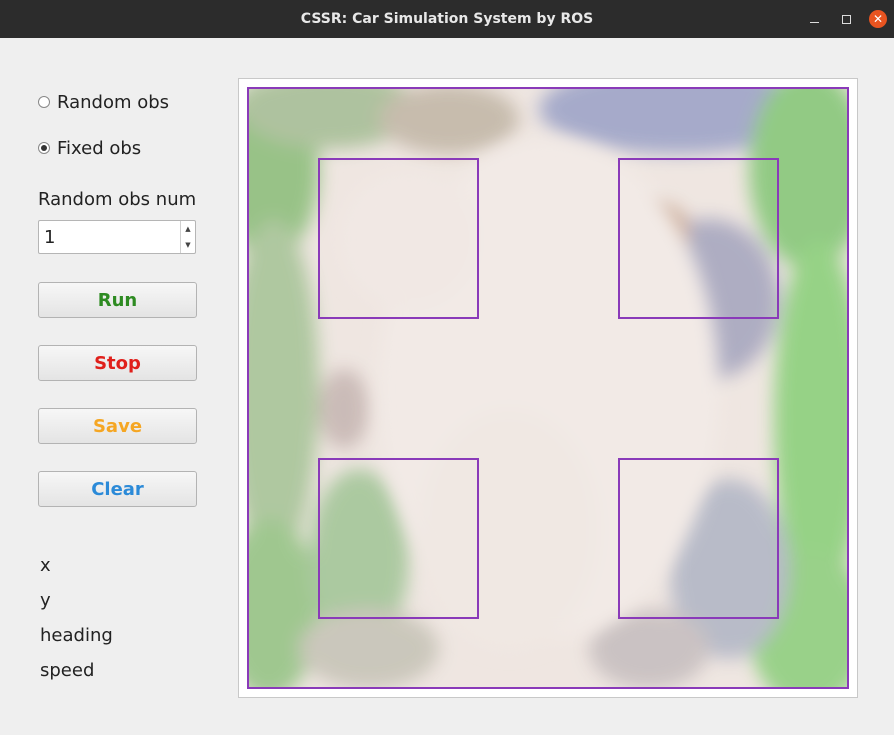  I want to click on status-heading-label: heading, so click(76, 635).